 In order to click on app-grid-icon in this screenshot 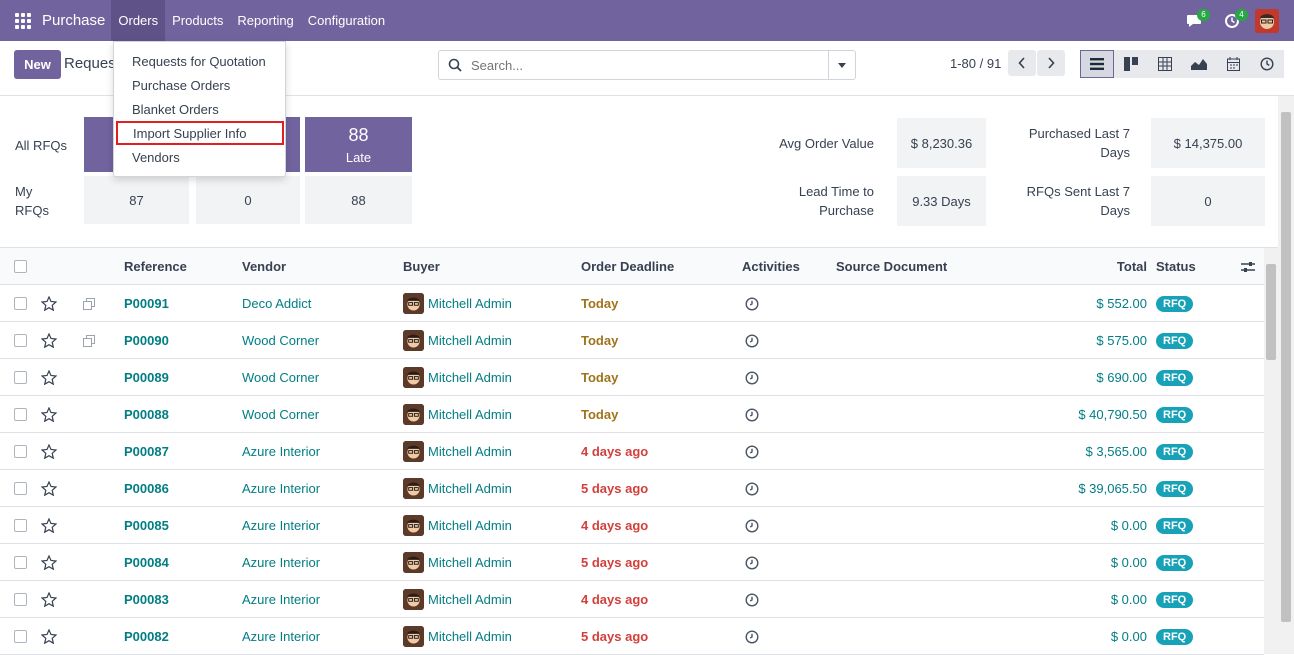, I will do `click(23, 20)`.